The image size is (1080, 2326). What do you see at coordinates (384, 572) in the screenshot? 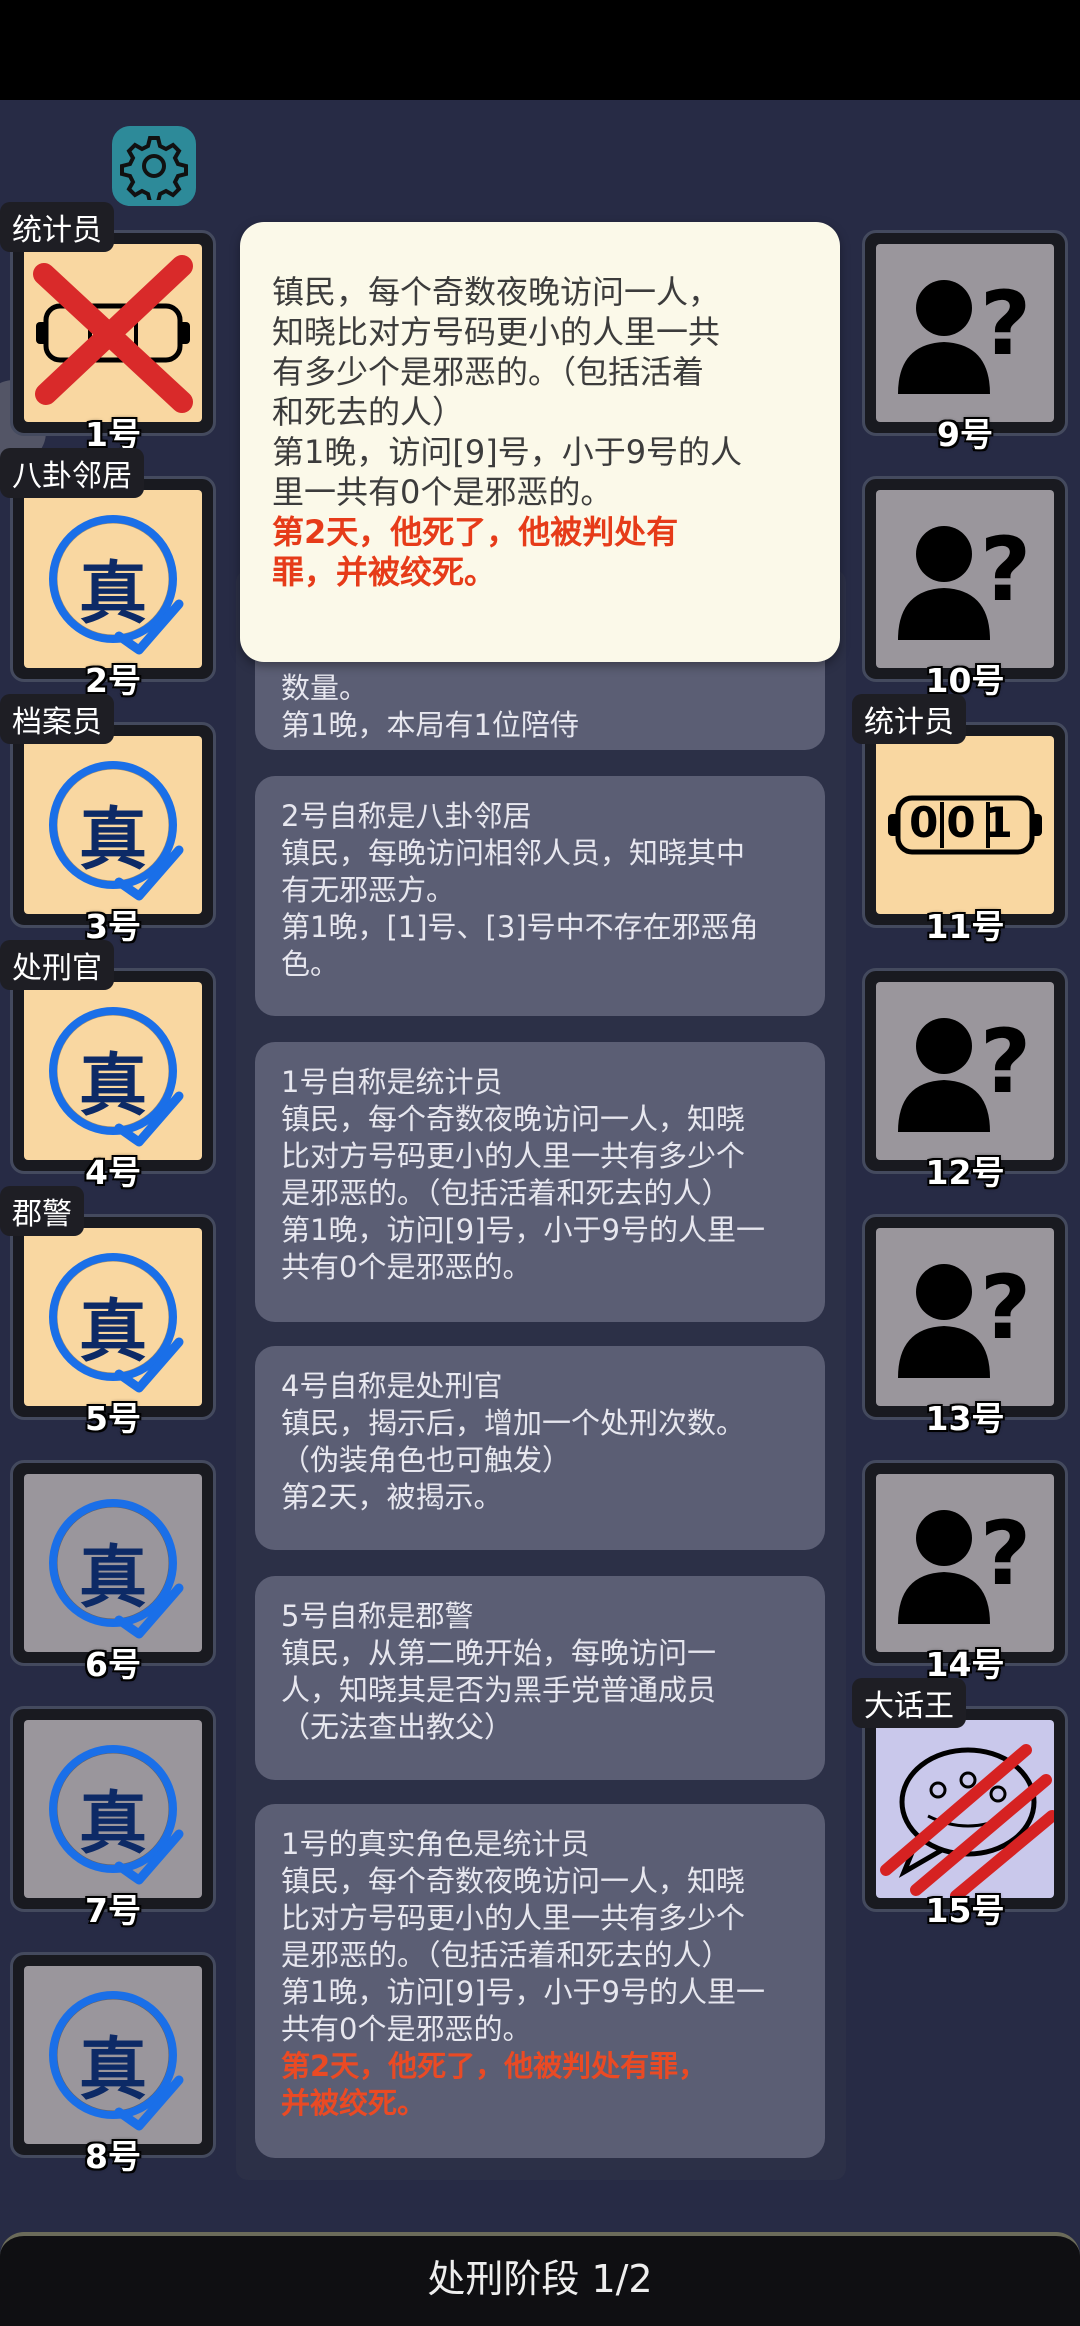
I see `popup-line-highlight: 罪，并被绞死。` at bounding box center [384, 572].